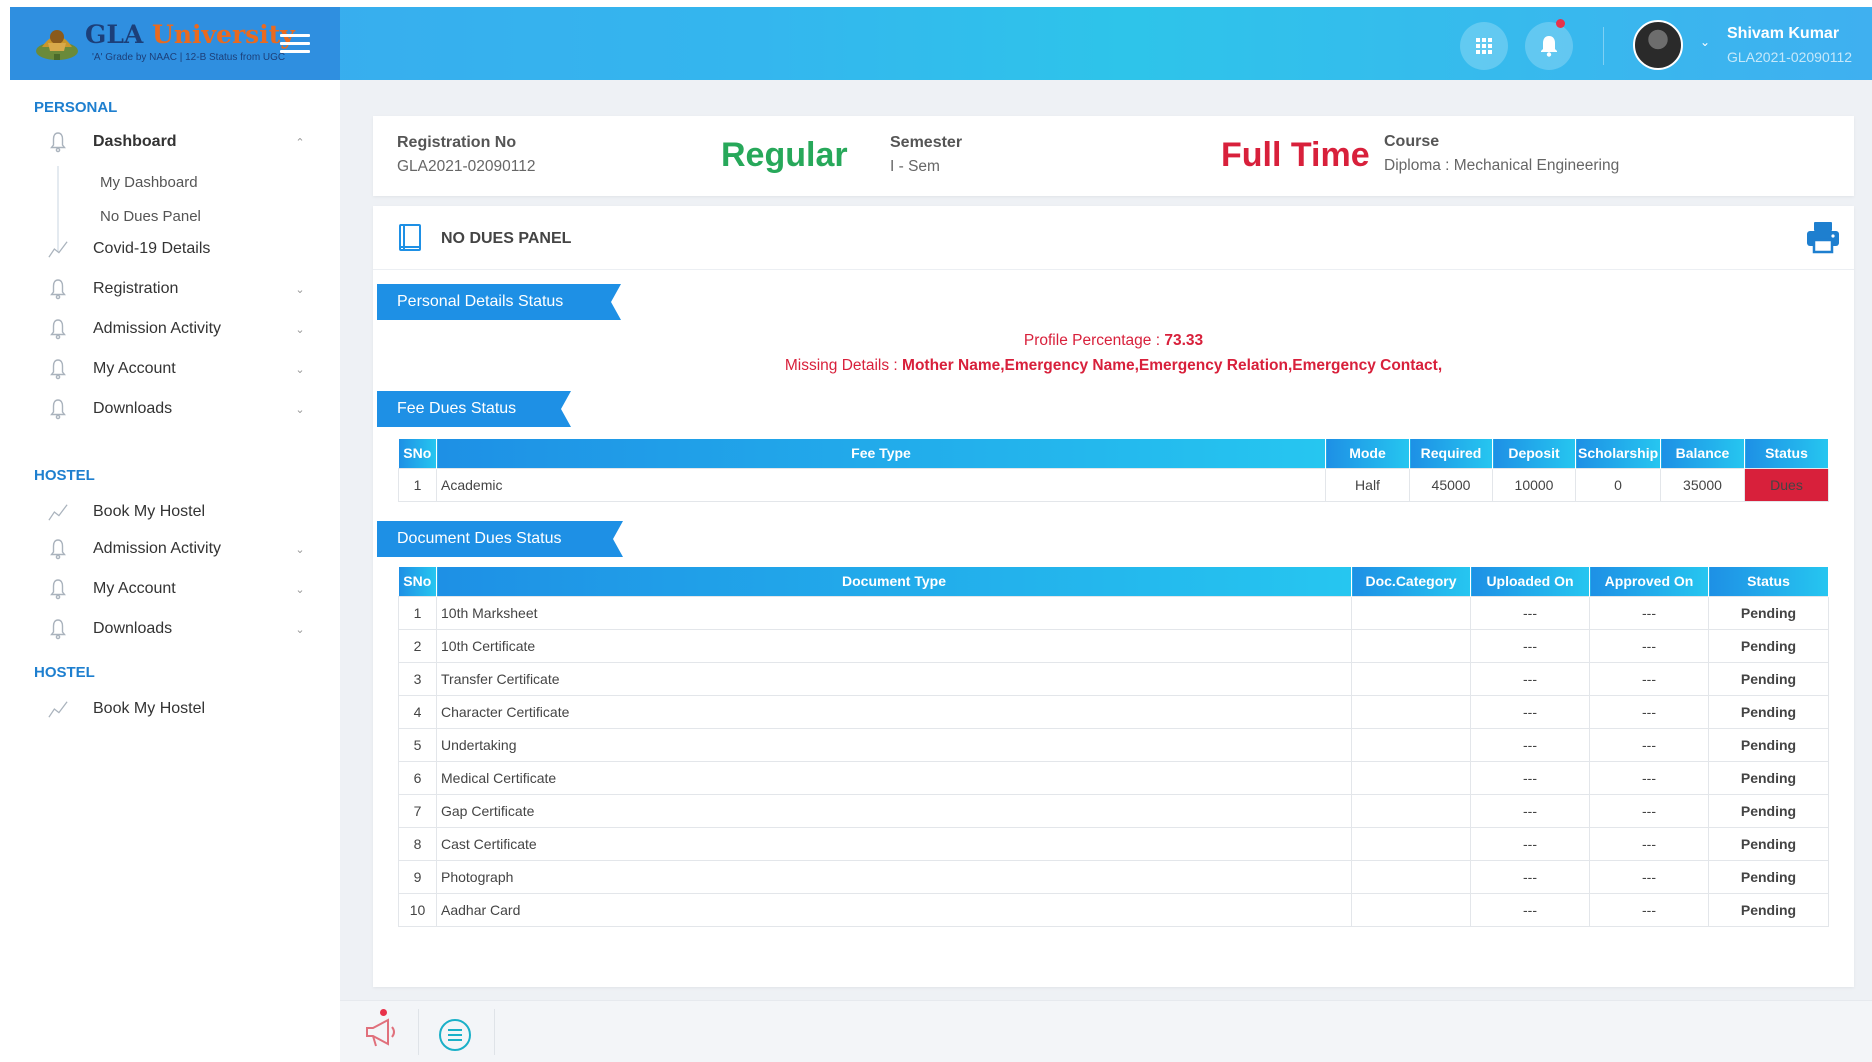  What do you see at coordinates (150, 216) in the screenshot?
I see `sidebar-subitem-no-dues-panel: No Dues Panel` at bounding box center [150, 216].